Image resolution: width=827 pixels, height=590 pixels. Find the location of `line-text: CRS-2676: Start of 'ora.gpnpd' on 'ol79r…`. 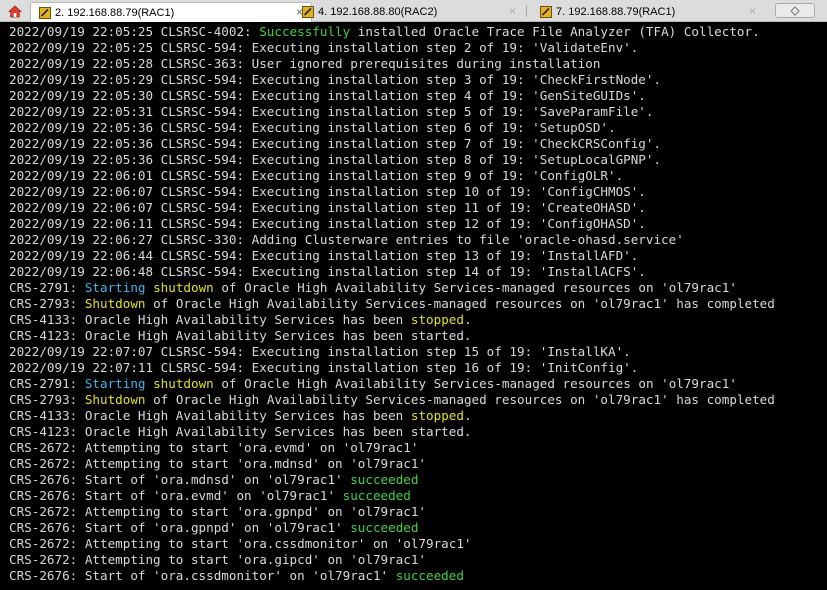

line-text: CRS-2676: Start of 'ora.gpnpd' on 'ol79r… is located at coordinates (180, 527).